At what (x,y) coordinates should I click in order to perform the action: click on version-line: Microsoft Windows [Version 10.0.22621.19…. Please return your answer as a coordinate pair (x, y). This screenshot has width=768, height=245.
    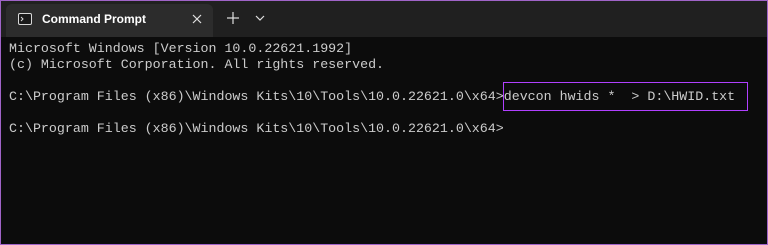
    Looking at the image, I should click on (181, 48).